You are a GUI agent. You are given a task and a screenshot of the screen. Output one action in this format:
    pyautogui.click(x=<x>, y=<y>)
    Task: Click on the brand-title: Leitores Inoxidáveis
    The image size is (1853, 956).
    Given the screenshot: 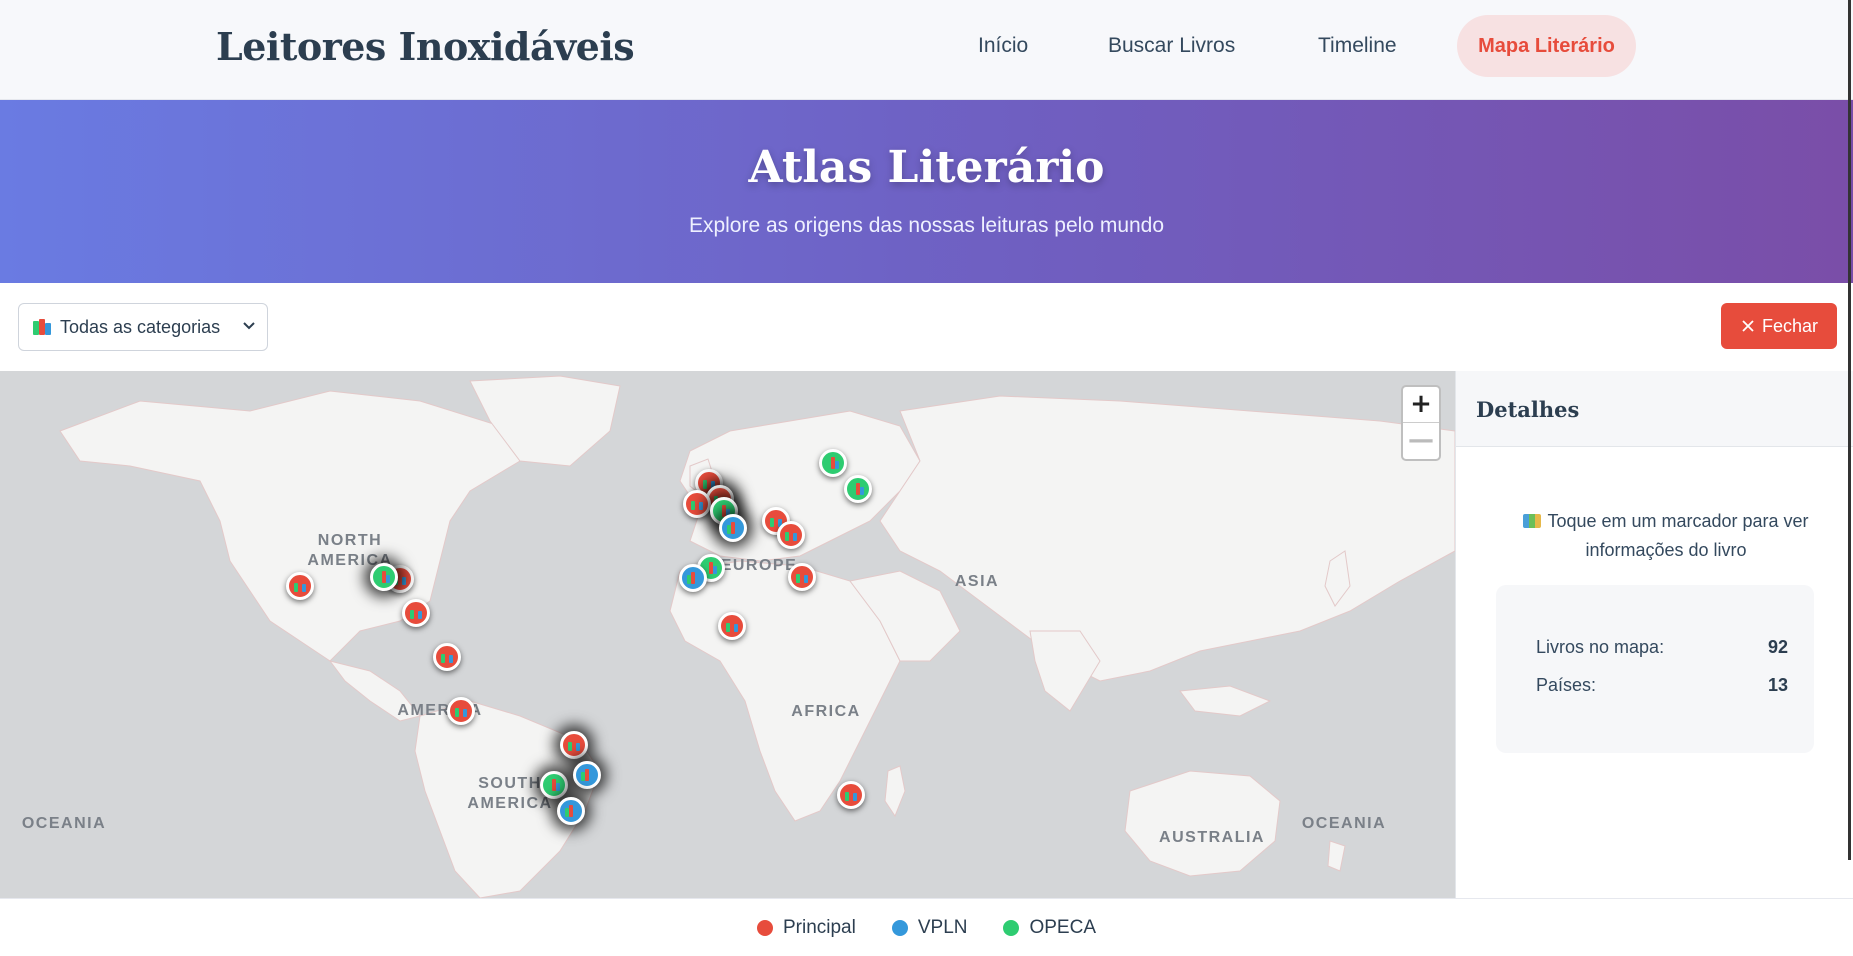 What is the action you would take?
    pyautogui.click(x=425, y=46)
    